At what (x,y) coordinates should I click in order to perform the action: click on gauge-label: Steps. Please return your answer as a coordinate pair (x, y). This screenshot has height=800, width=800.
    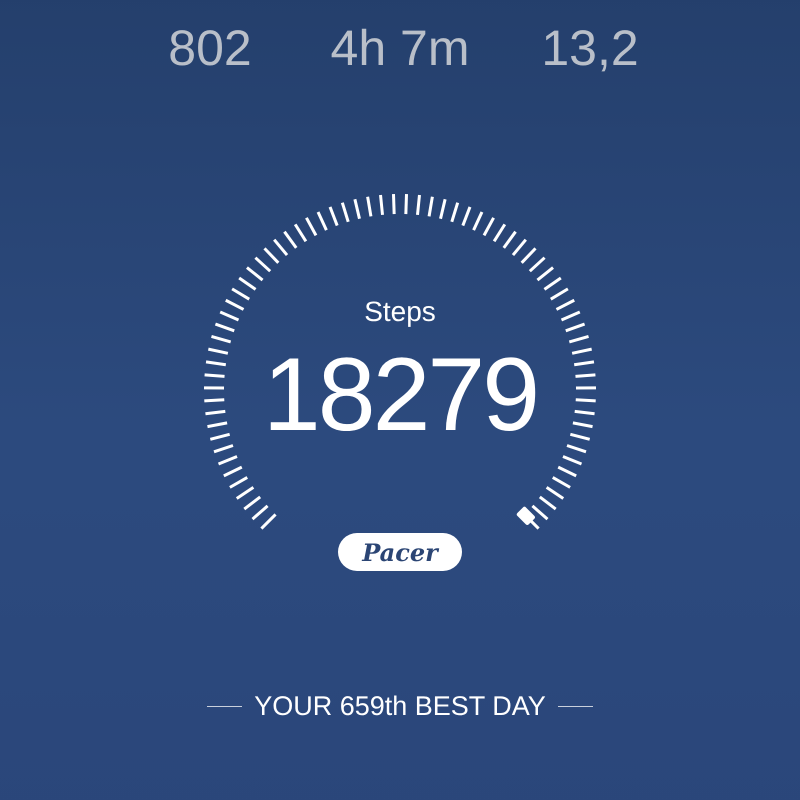
    Looking at the image, I should click on (400, 312).